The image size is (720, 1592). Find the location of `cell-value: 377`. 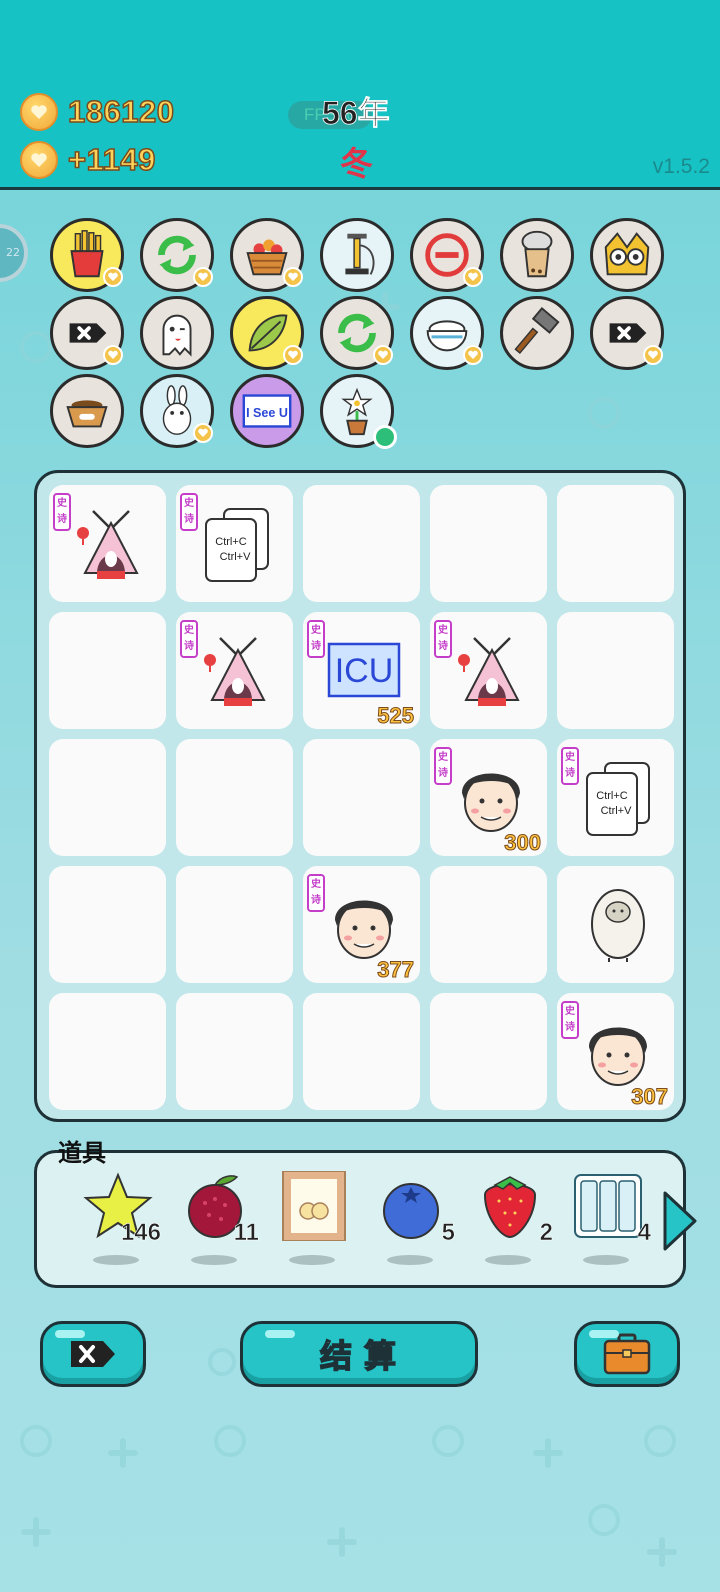

cell-value: 377 is located at coordinates (396, 970).